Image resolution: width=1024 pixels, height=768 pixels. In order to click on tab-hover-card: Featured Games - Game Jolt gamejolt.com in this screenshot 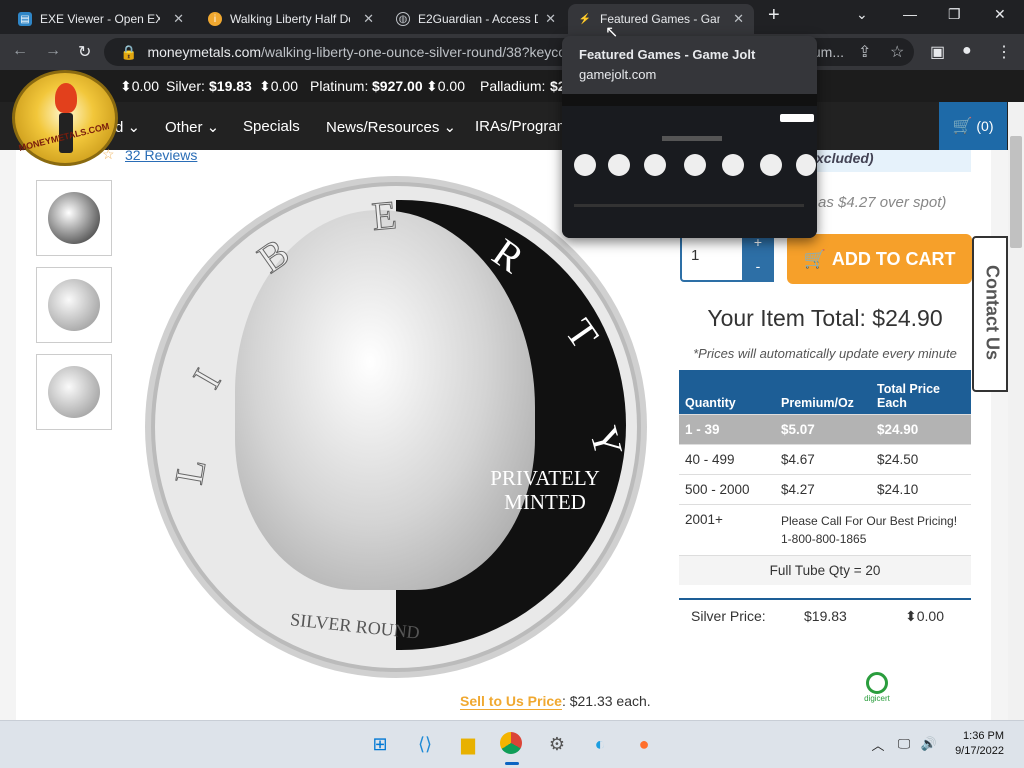, I will do `click(689, 137)`.